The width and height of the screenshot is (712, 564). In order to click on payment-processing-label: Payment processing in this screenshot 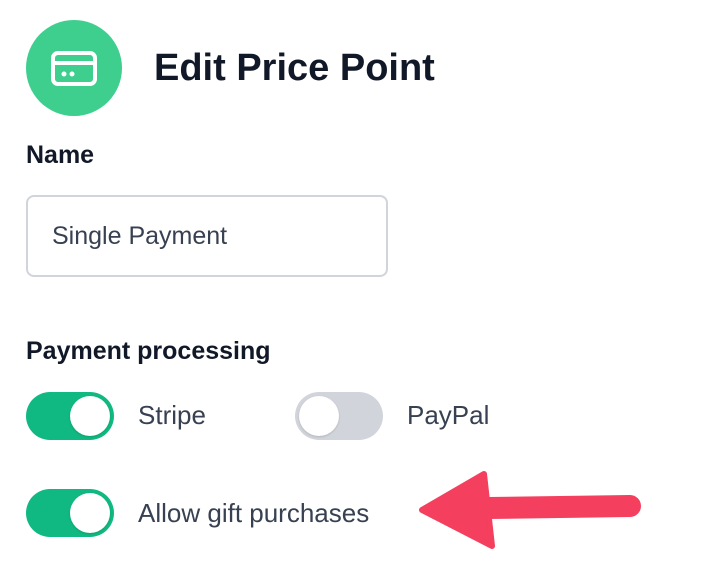, I will do `click(148, 351)`.